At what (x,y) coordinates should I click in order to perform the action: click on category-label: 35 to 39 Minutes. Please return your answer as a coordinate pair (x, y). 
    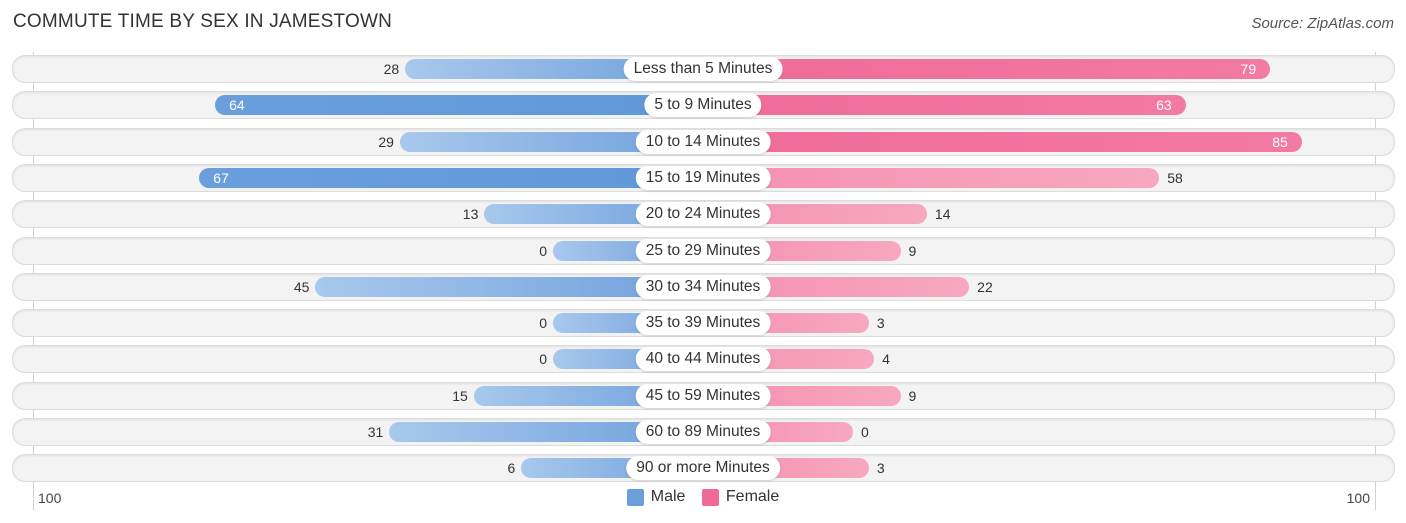
    Looking at the image, I should click on (703, 323).